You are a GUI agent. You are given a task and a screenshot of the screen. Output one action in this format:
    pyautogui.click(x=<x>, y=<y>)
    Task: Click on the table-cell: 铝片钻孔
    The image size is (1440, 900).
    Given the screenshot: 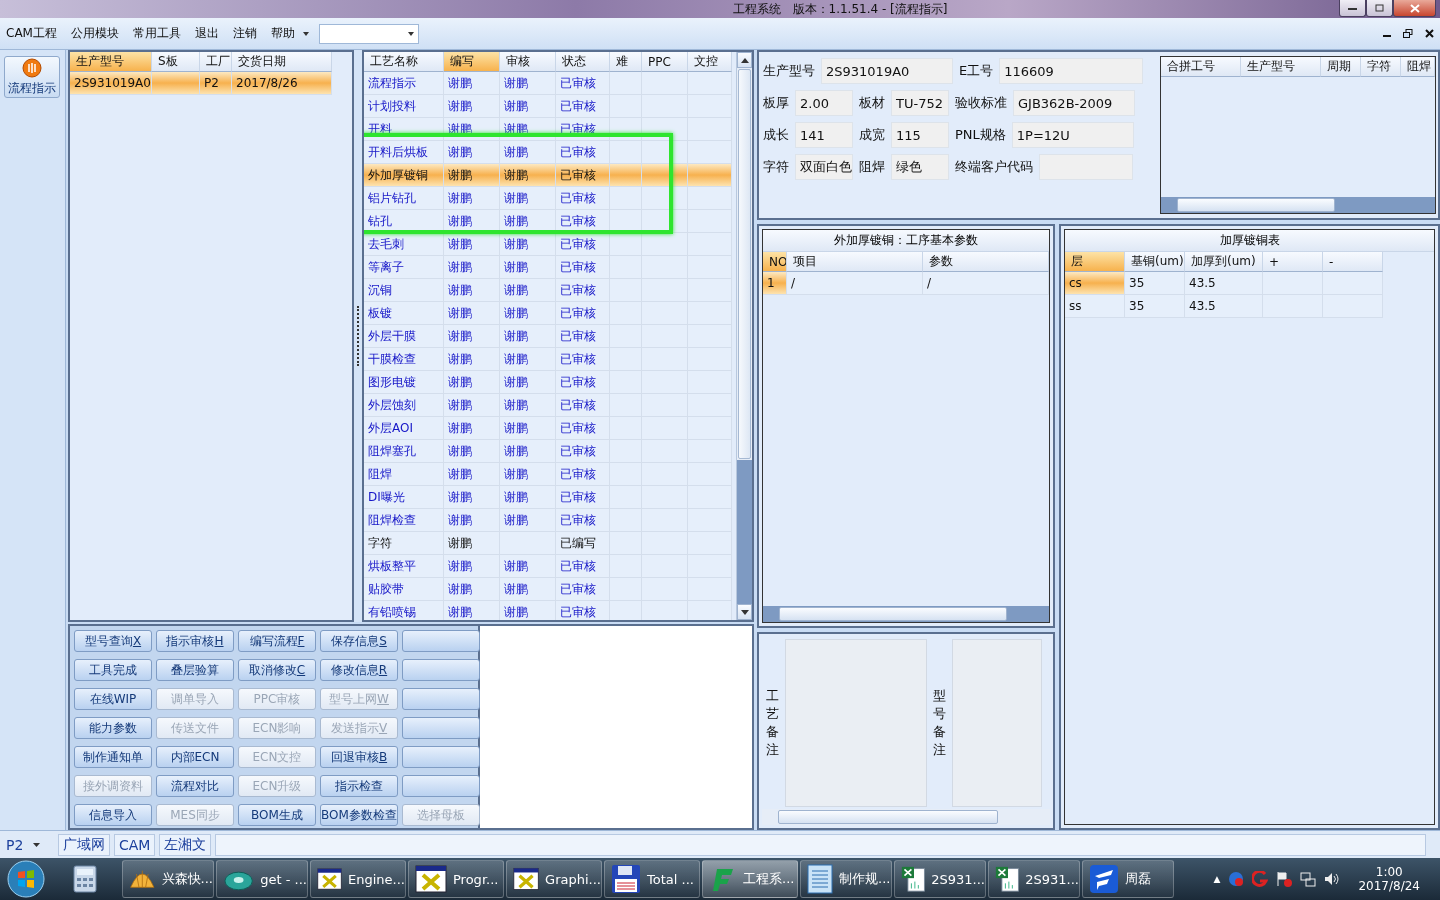 What is the action you would take?
    pyautogui.click(x=404, y=198)
    